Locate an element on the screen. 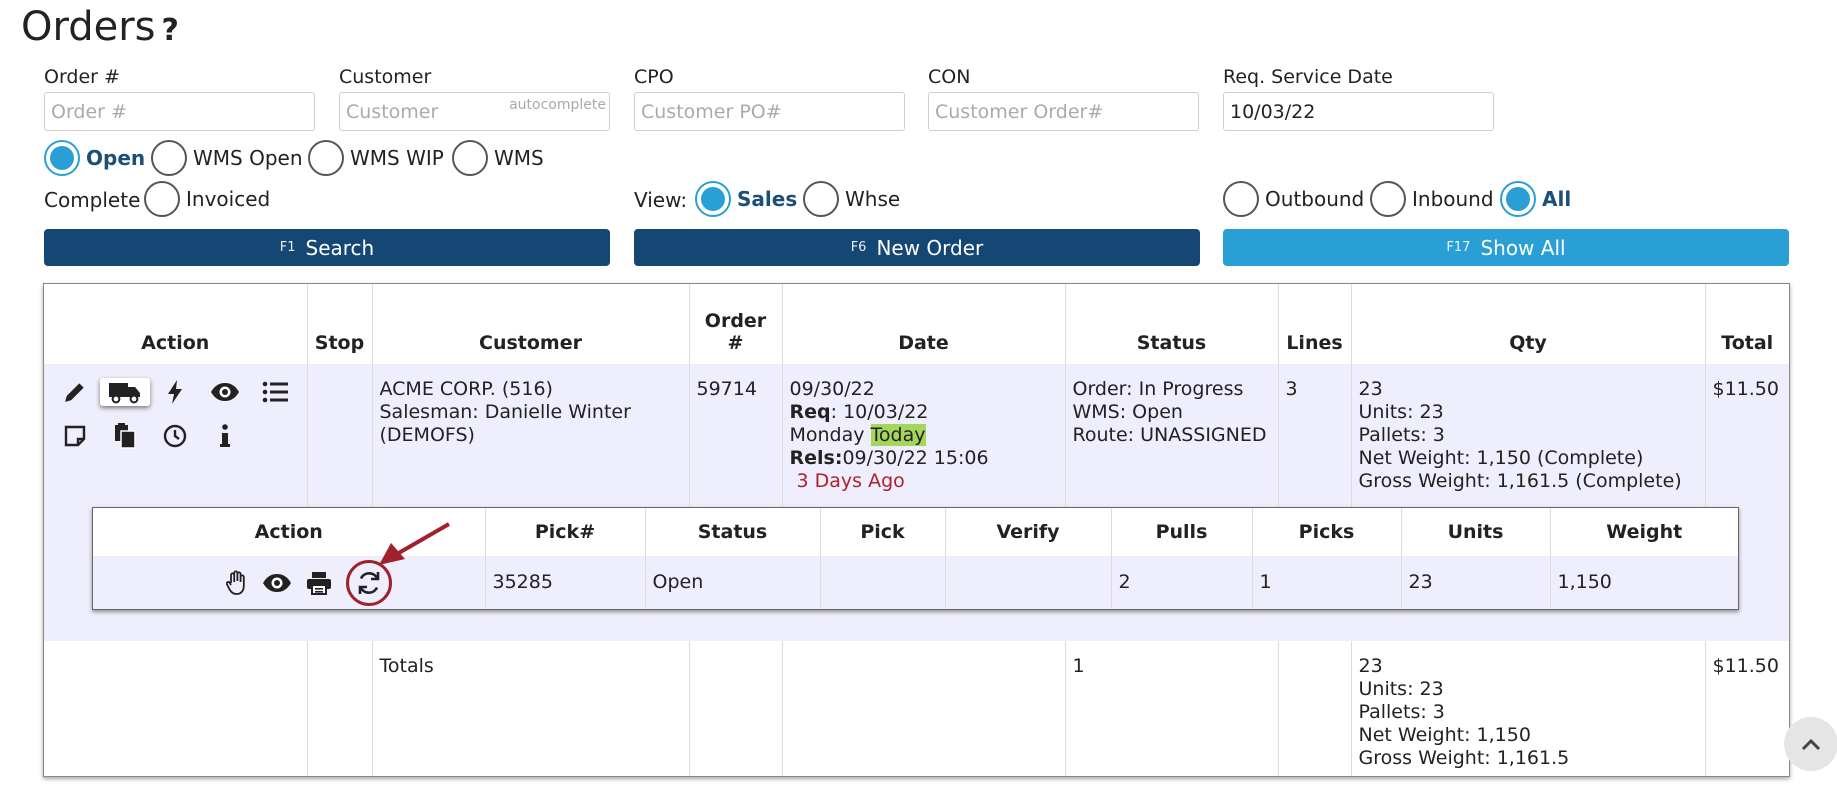 The image size is (1837, 806). route-status: Route: UNASSIGNED is located at coordinates (1169, 435).